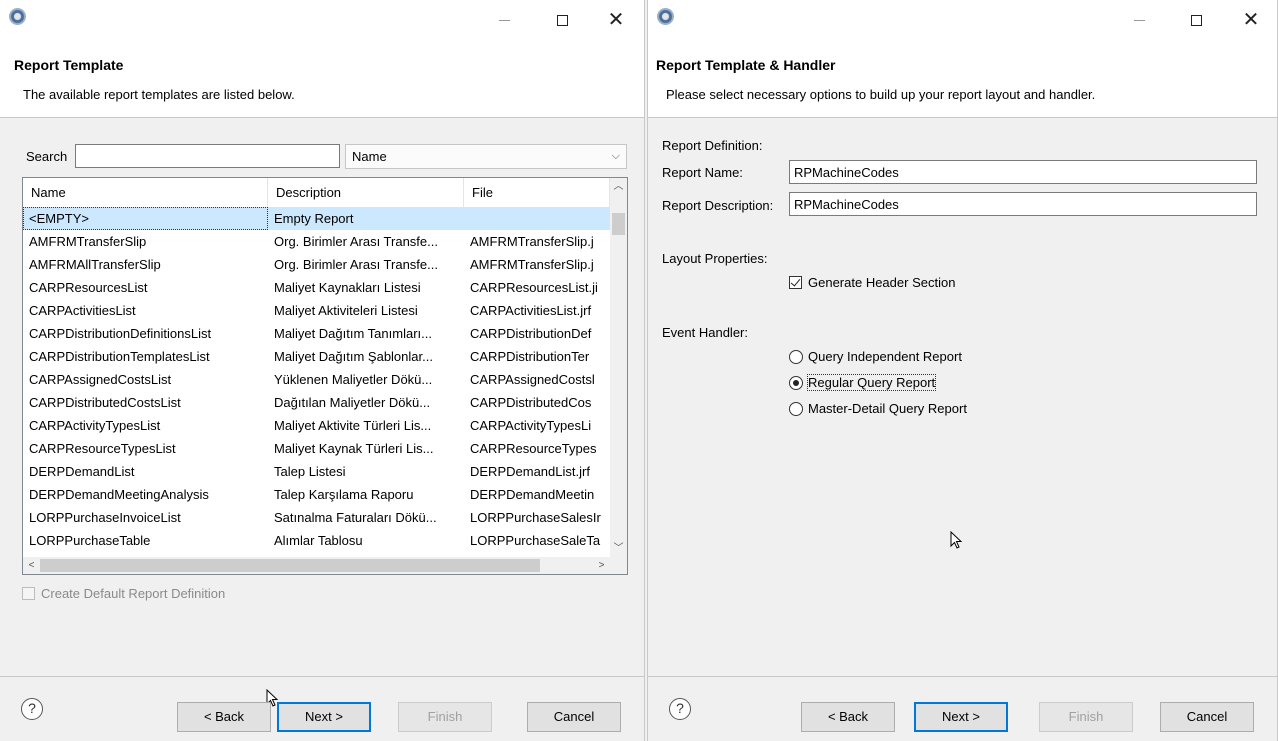 Image resolution: width=1278 pixels, height=741 pixels. Describe the element at coordinates (863, 382) in the screenshot. I see `radio-regular-query: Regular Query Report` at that location.